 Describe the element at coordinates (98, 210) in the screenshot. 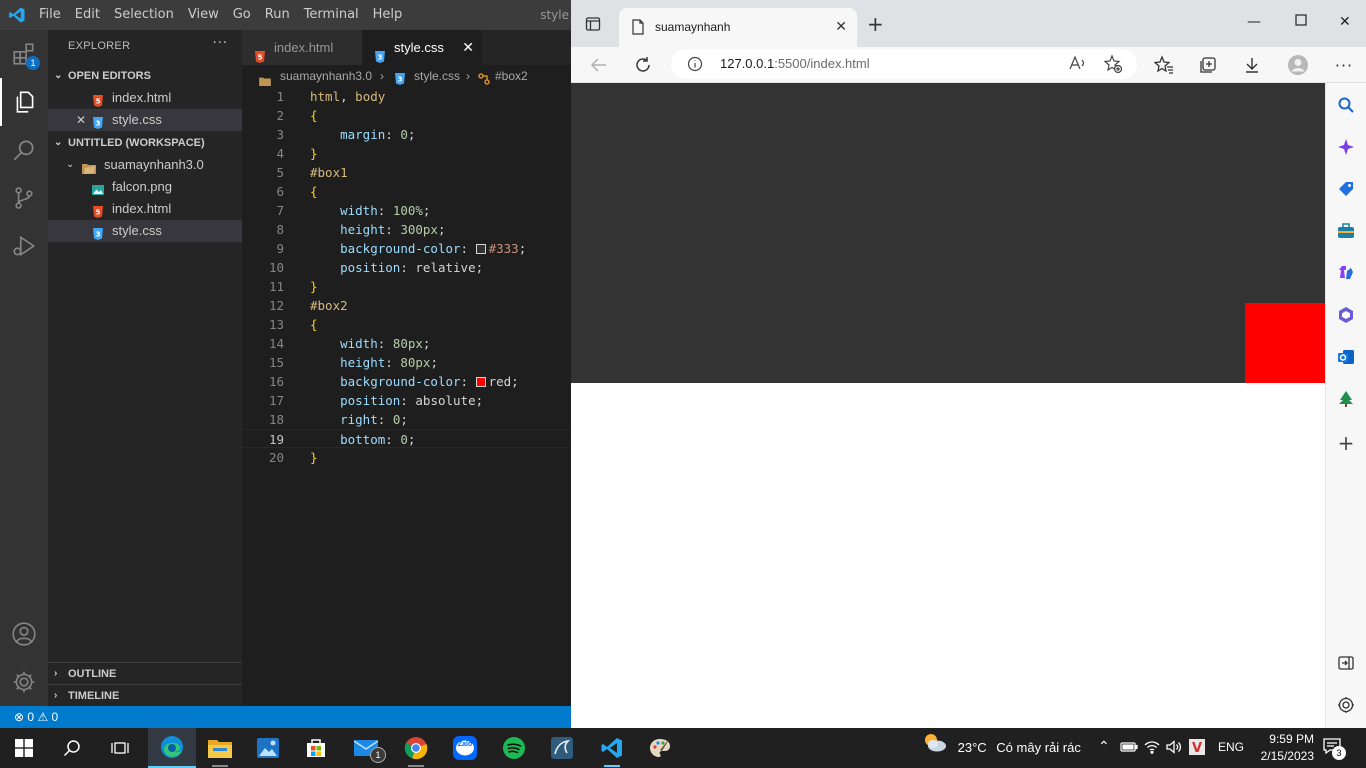

I see `html-file-icon: 5` at that location.